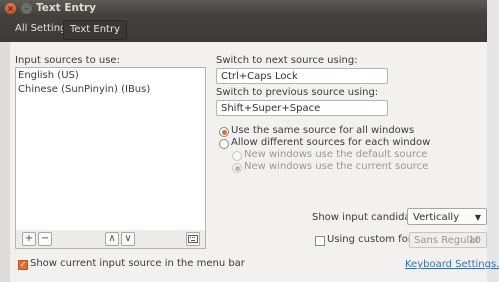 The height and width of the screenshot is (282, 499). Describe the element at coordinates (374, 239) in the screenshot. I see `custom-font-label: Using custom font:` at that location.